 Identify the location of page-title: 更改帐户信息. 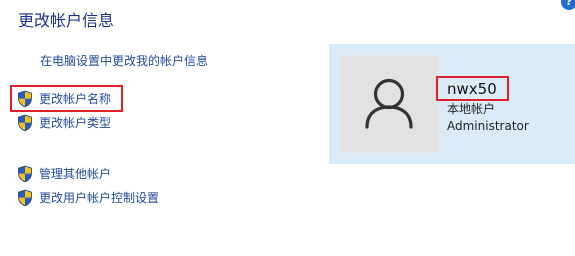
(66, 20).